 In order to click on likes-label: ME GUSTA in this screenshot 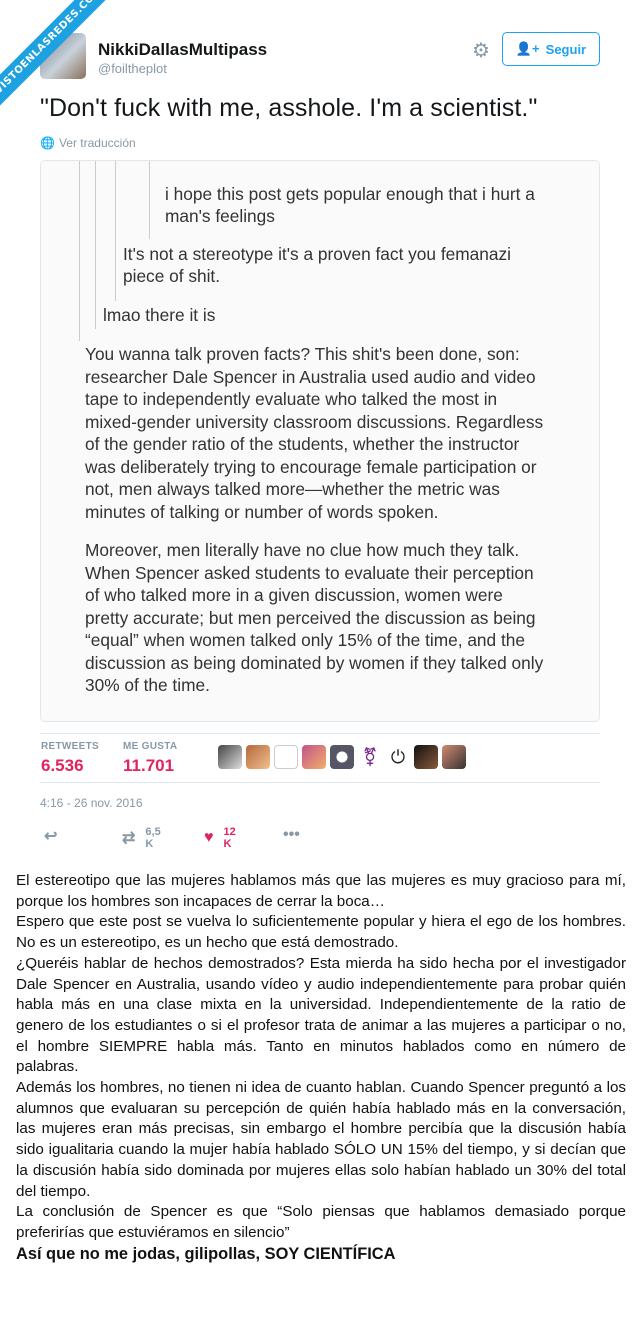, I will do `click(150, 746)`.